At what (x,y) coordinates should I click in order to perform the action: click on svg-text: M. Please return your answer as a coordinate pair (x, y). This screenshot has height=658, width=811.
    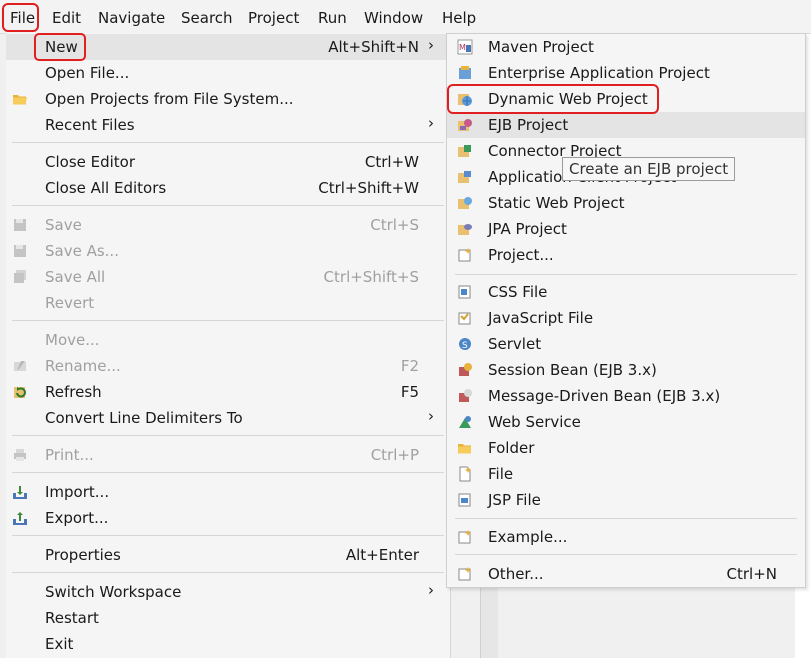
    Looking at the image, I should click on (462, 47).